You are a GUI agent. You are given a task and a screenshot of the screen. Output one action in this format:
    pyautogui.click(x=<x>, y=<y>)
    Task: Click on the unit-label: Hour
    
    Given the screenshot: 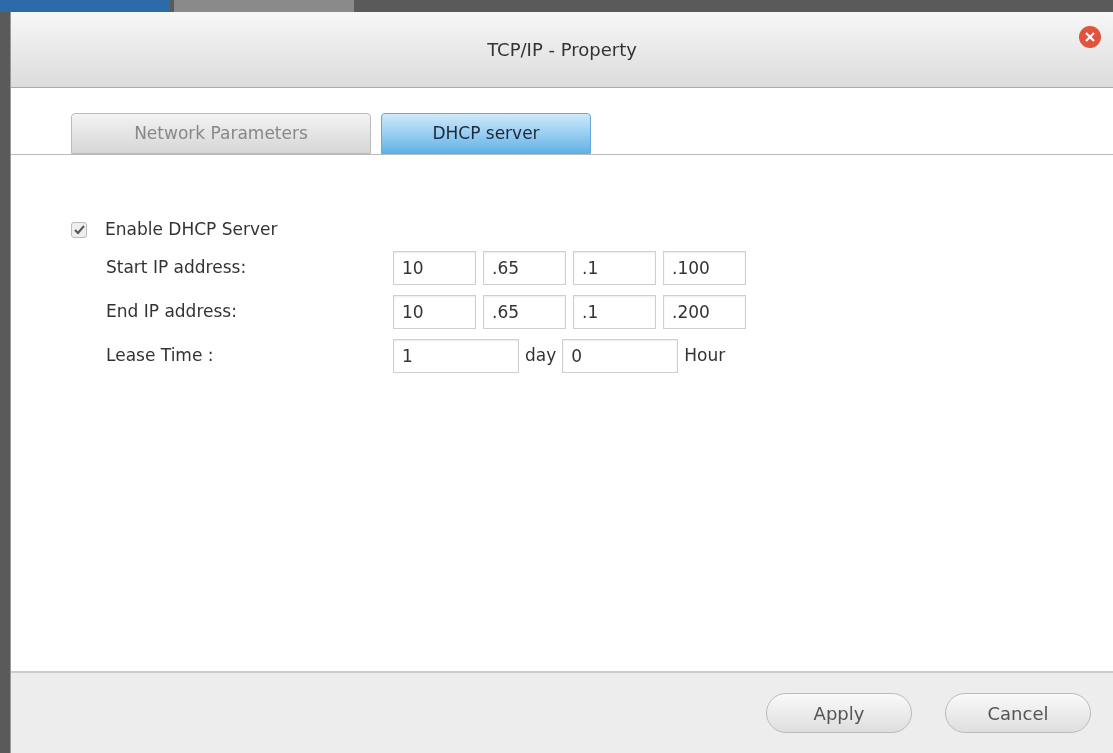 What is the action you would take?
    pyautogui.click(x=705, y=356)
    